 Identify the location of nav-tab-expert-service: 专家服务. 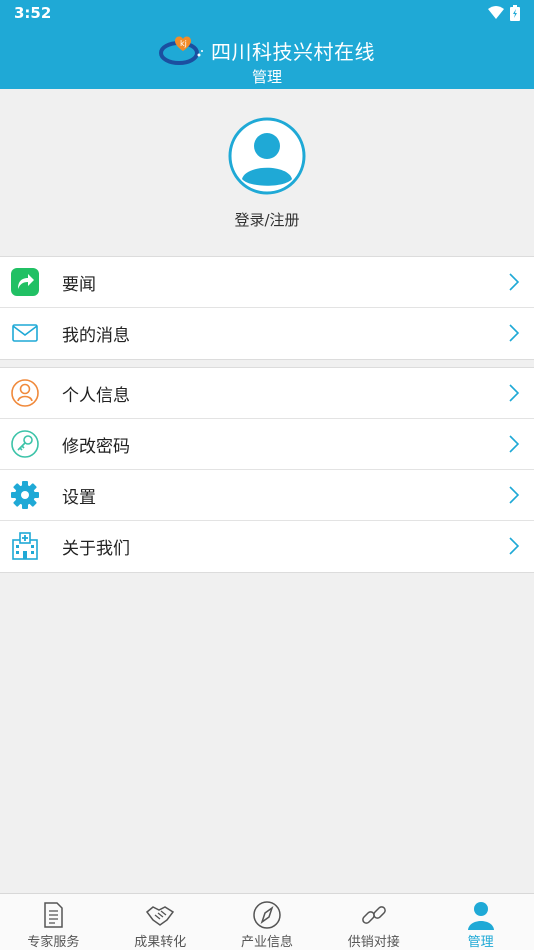
(53, 922).